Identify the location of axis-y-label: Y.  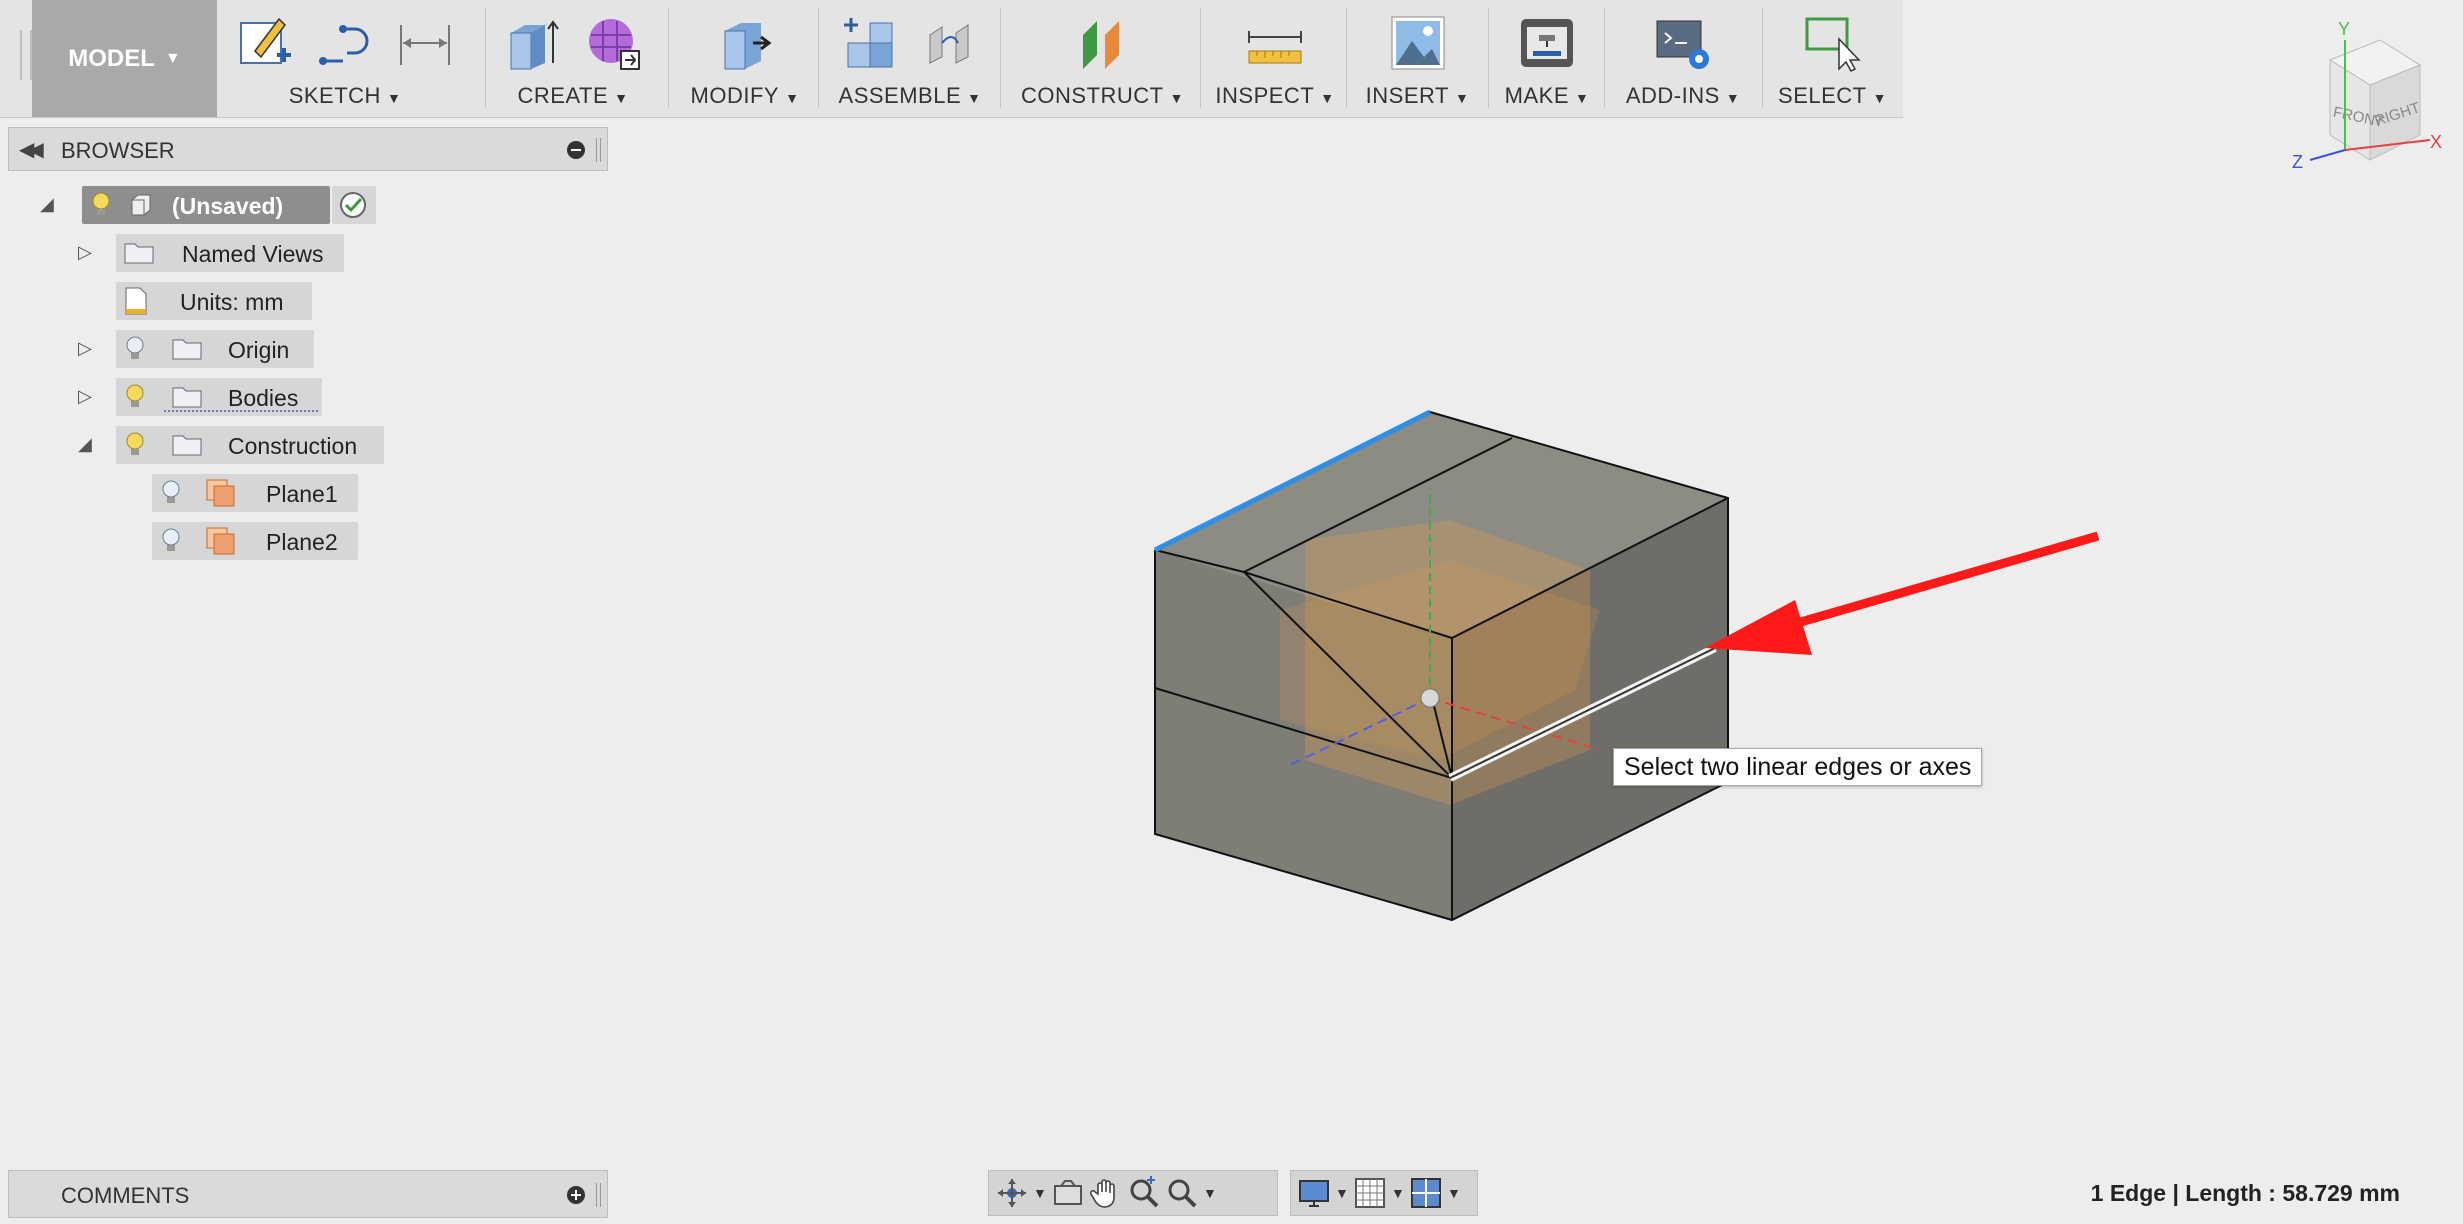
(2344, 29).